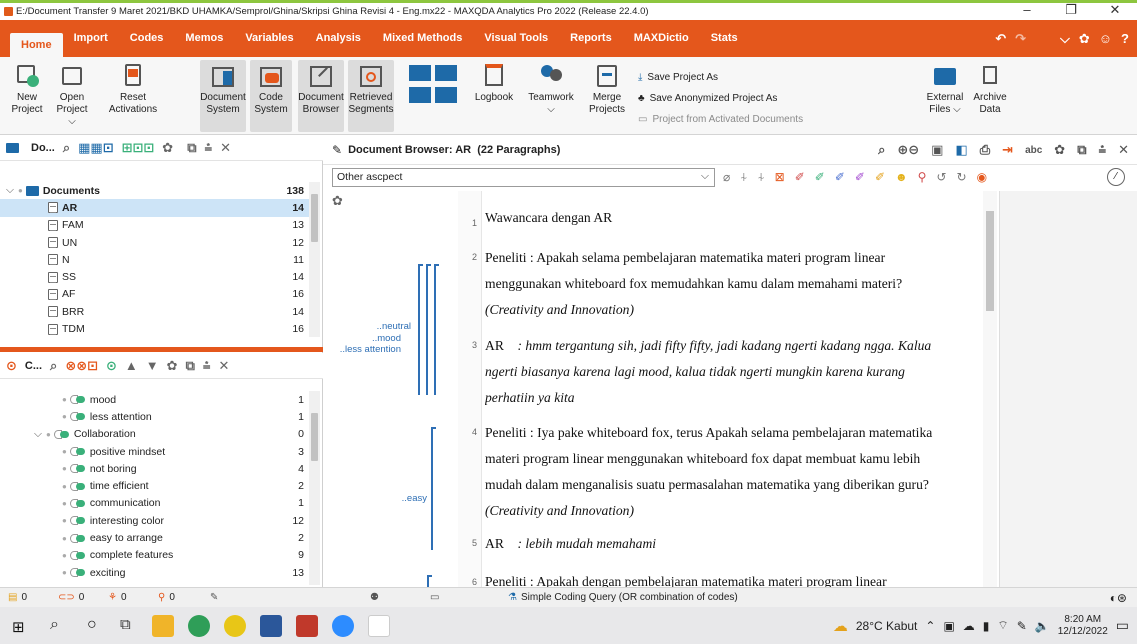  Describe the element at coordinates (155, 503) in the screenshot. I see `code-item-communication: ● communication 1` at that location.